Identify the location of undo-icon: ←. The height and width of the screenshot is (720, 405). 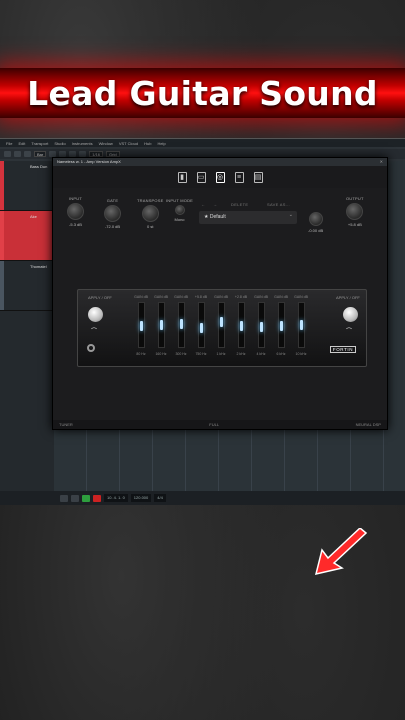
(203, 204).